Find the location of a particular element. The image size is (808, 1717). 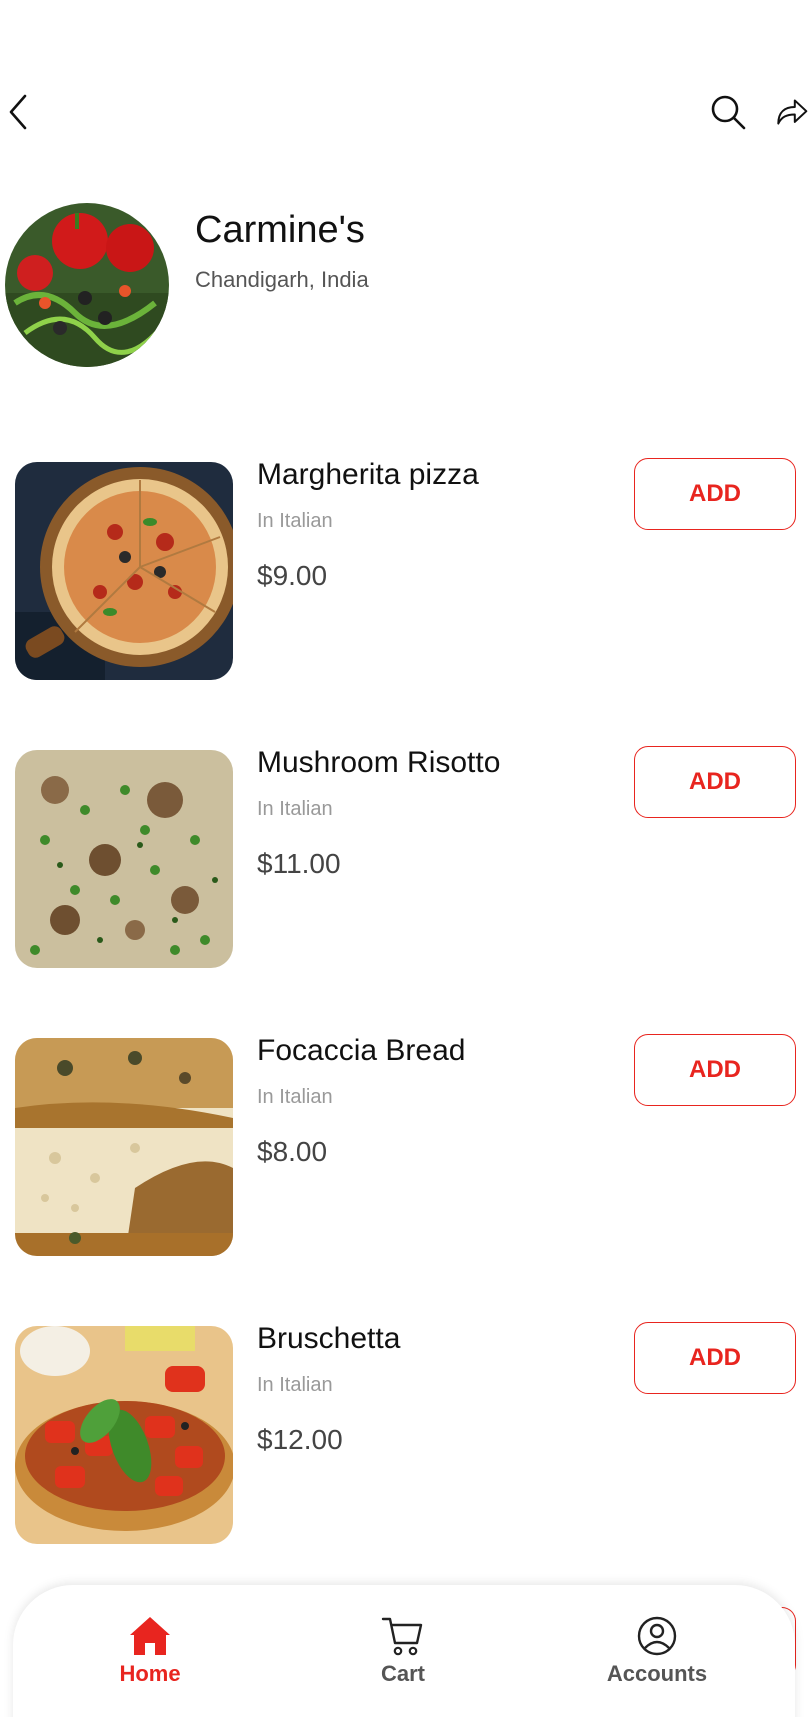

search-button is located at coordinates (728, 112).